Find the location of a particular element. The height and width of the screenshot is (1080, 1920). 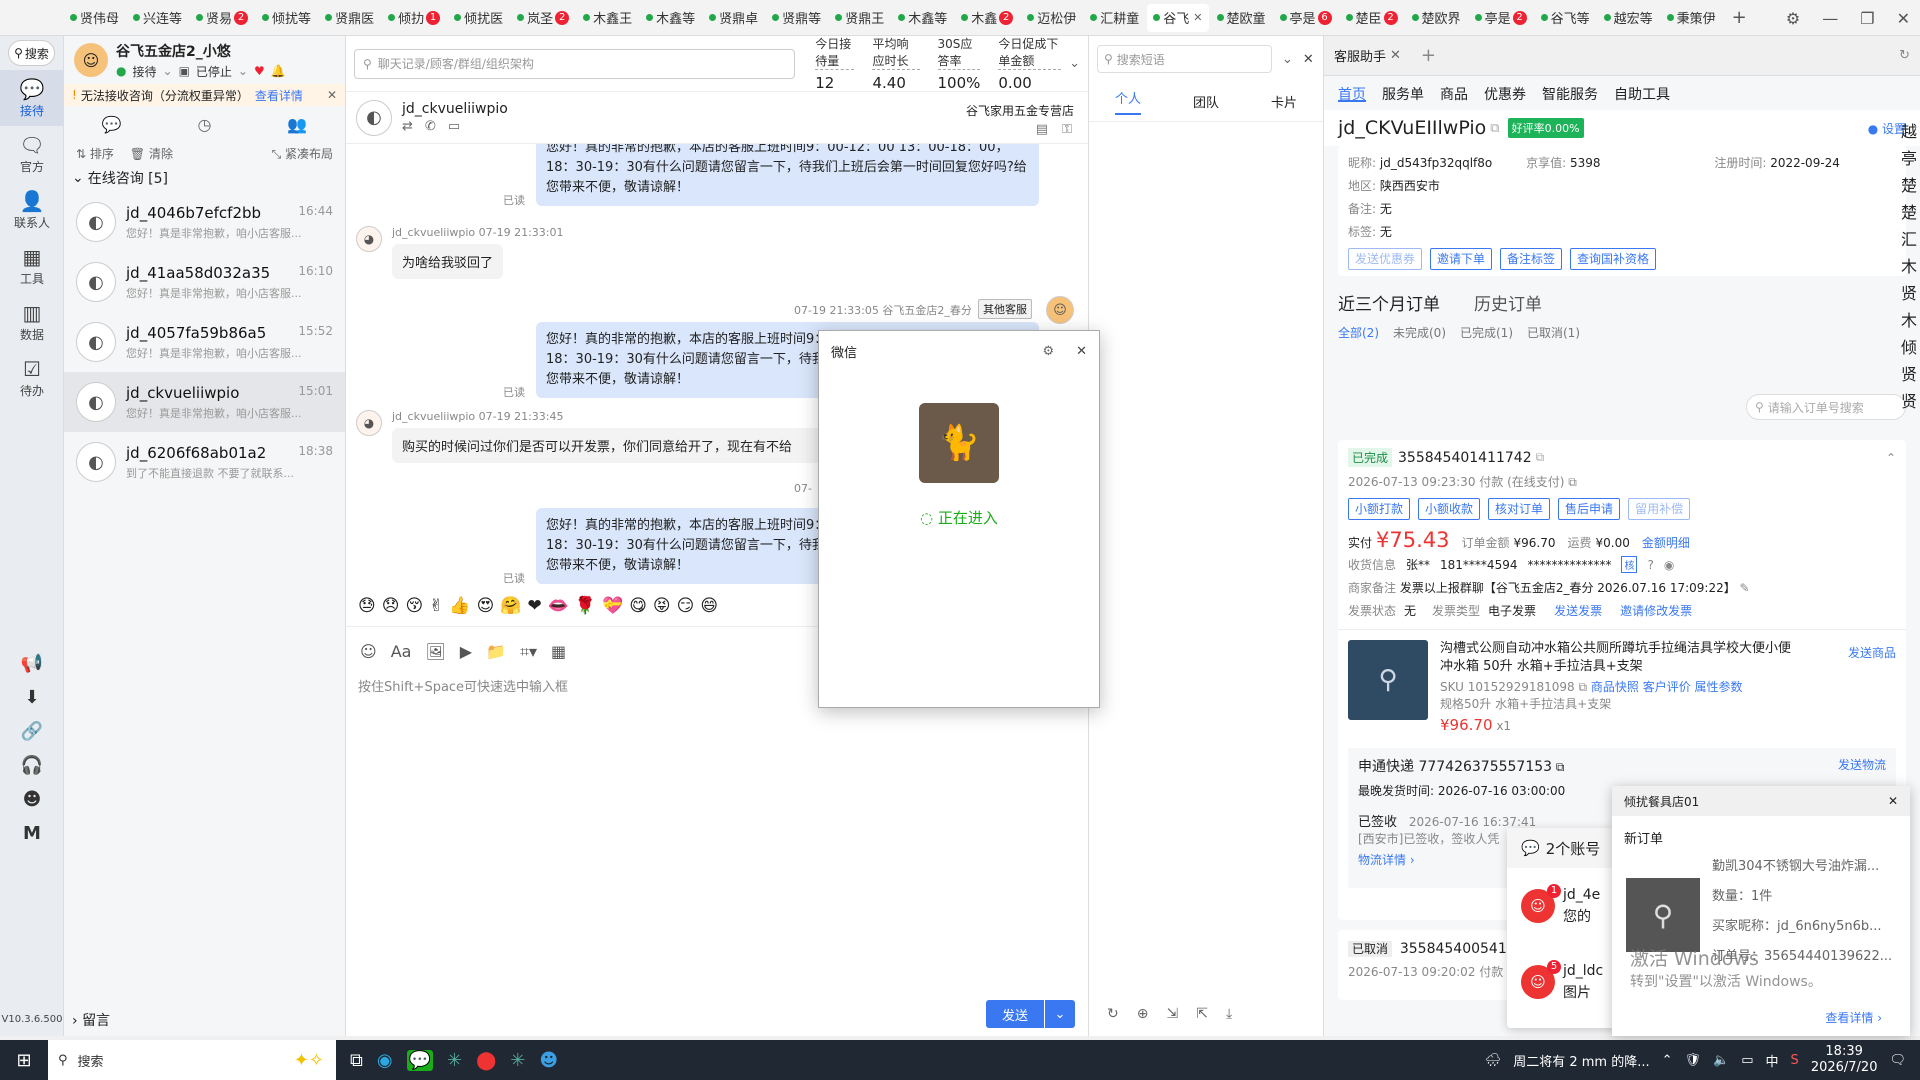

send-logistics-link: 发送物流 is located at coordinates (1862, 764).